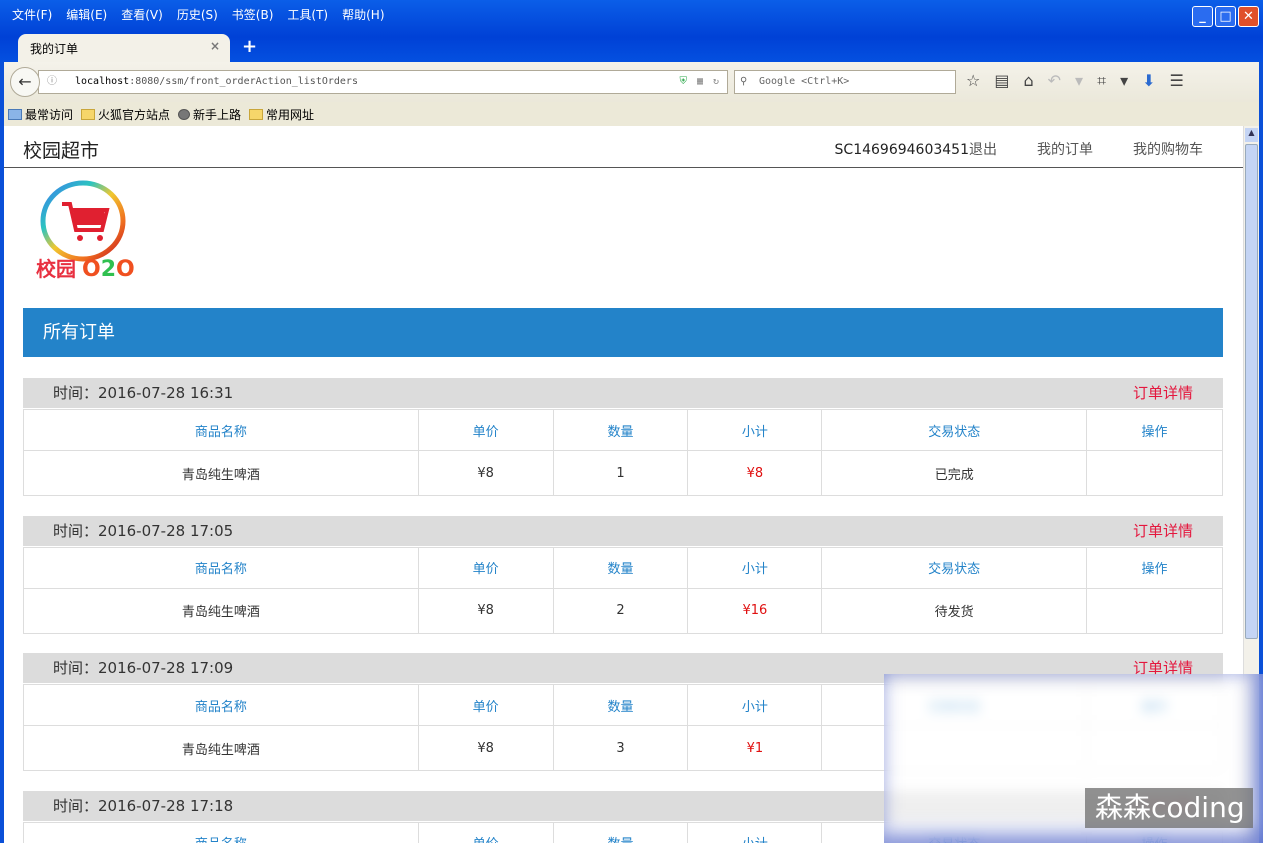 Image resolution: width=1263 pixels, height=843 pixels. Describe the element at coordinates (700, 82) in the screenshot. I see `qr-code-icon: ▦` at that location.